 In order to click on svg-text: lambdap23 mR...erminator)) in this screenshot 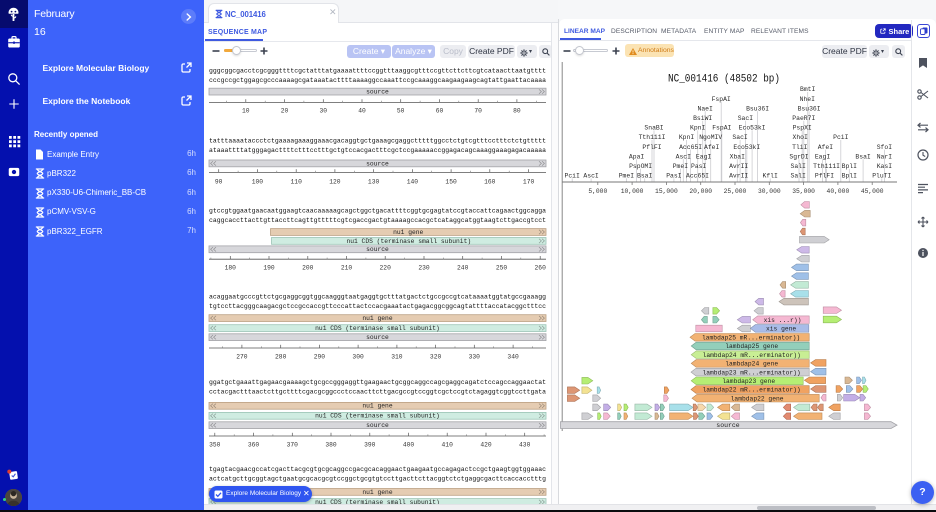, I will do `click(751, 372)`.